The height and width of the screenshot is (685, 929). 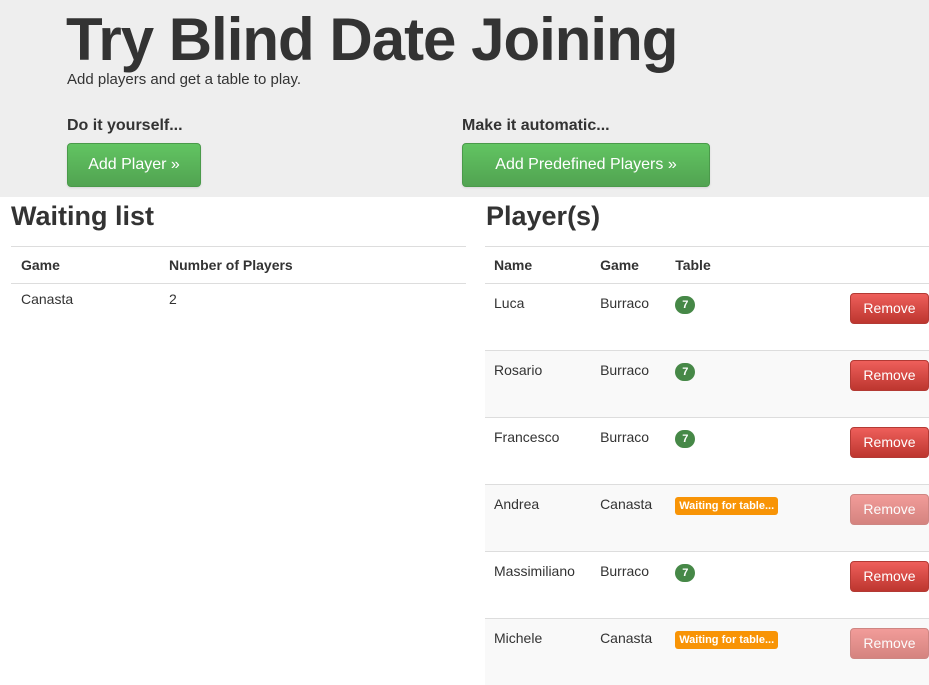 I want to click on table-row: MicheleCanasta Waiting for table... Remove, so click(x=707, y=652).